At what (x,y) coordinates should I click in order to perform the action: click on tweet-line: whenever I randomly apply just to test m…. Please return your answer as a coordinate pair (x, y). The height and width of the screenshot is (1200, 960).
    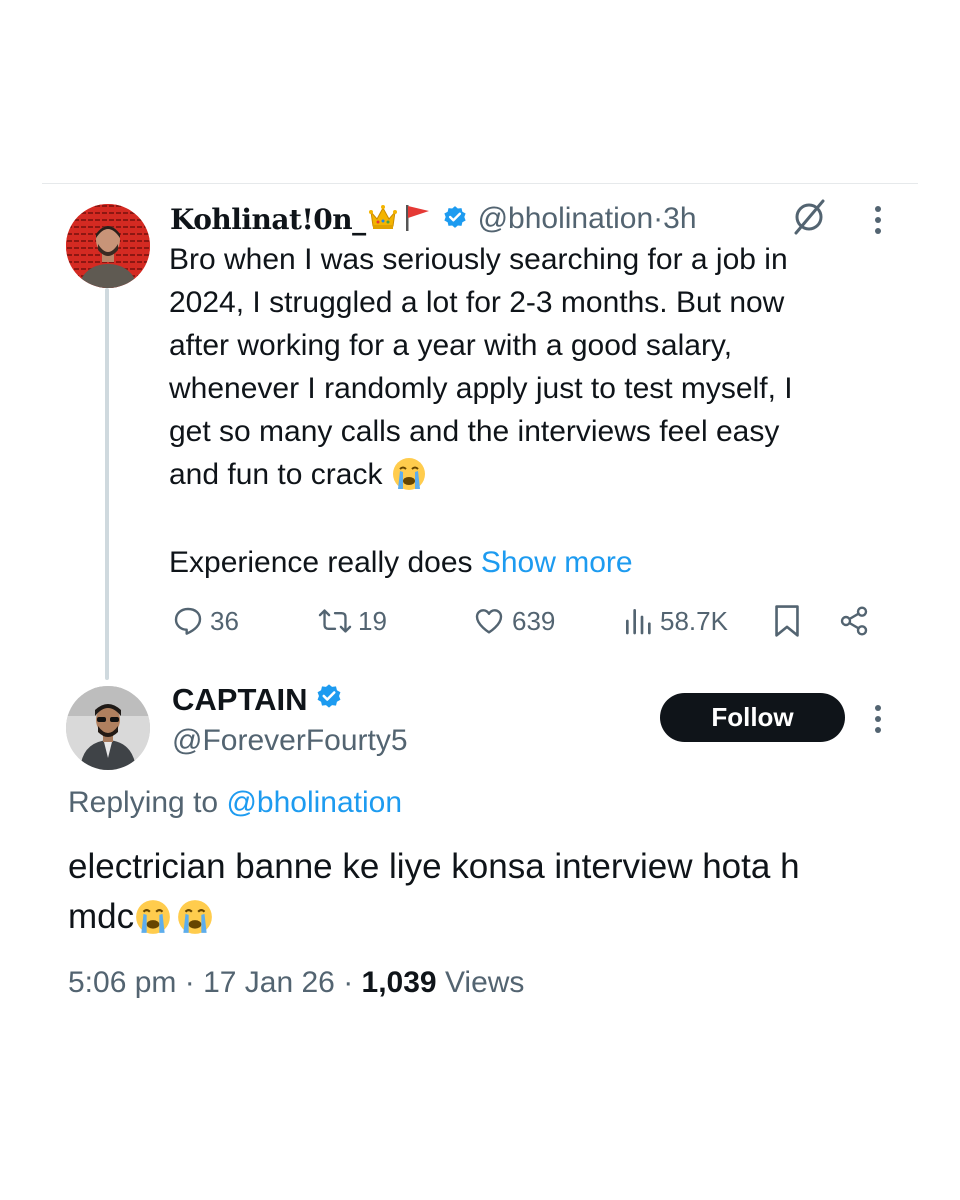
    Looking at the image, I should click on (481, 388).